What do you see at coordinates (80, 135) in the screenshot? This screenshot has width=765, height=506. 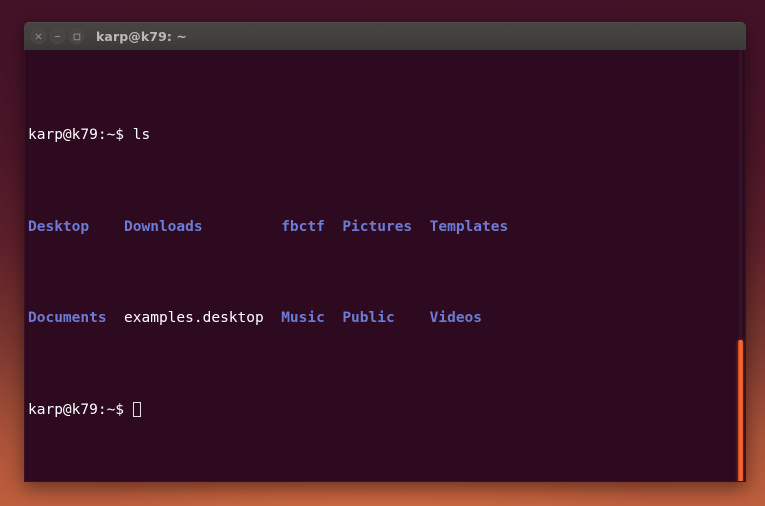 I see `shell-prompt: karp@k79:~$` at bounding box center [80, 135].